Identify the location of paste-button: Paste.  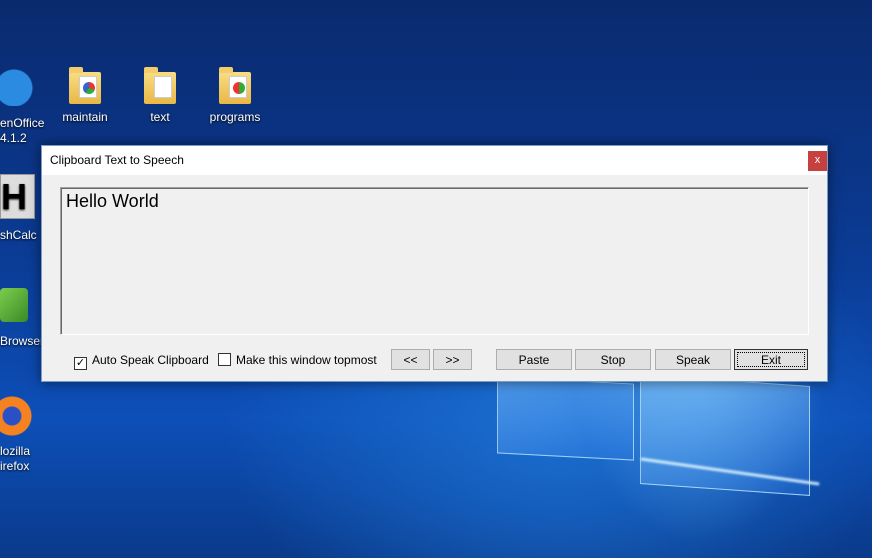
(534, 359).